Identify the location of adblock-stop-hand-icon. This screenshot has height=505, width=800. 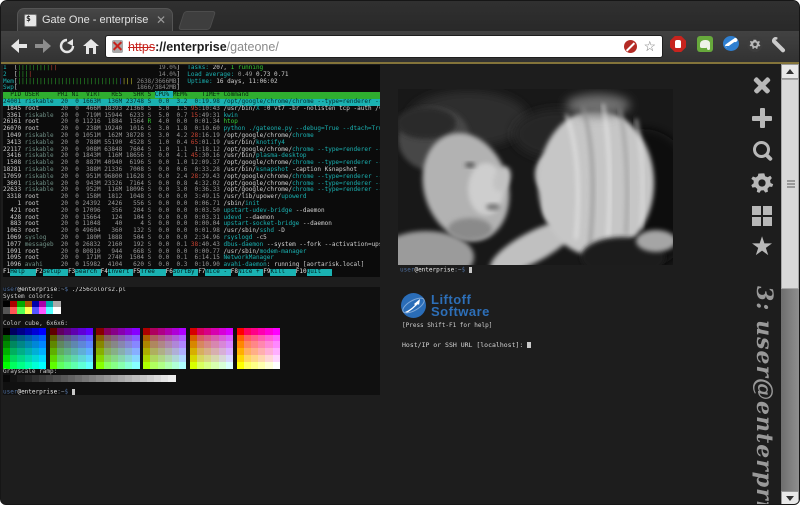
(678, 44).